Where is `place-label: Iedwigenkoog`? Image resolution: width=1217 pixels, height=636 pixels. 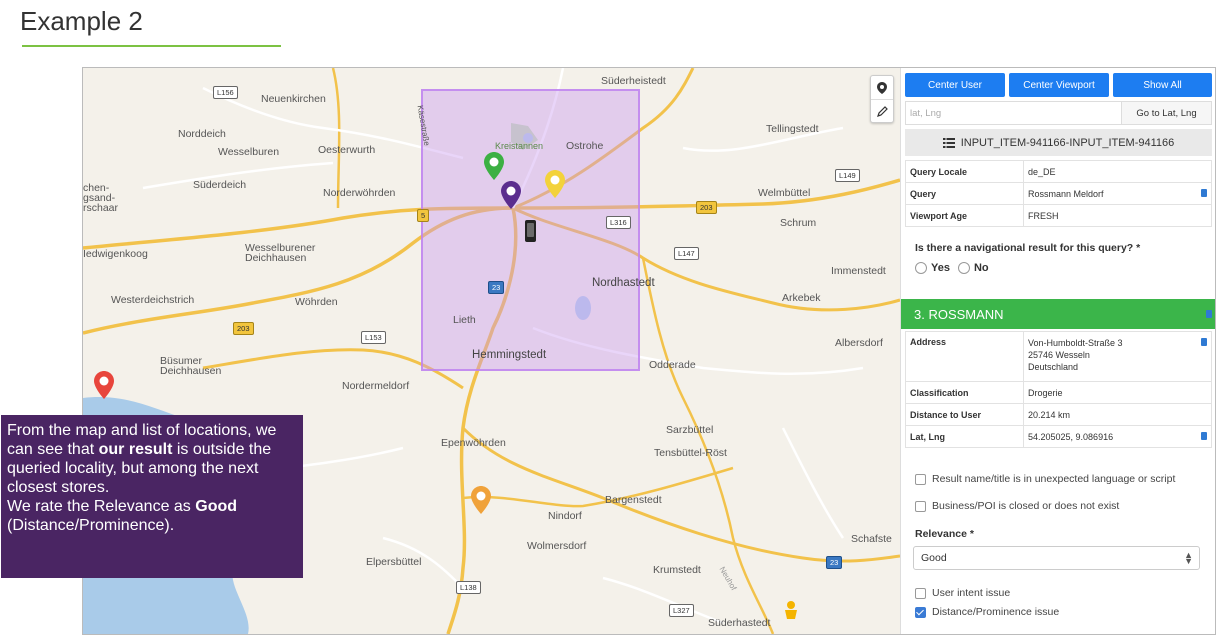
place-label: Iedwigenkoog is located at coordinates (115, 254).